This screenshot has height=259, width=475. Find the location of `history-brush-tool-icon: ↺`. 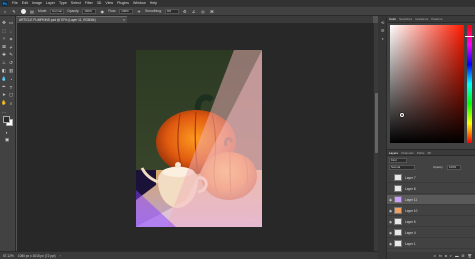

history-brush-tool-icon: ↺ is located at coordinates (11, 63).